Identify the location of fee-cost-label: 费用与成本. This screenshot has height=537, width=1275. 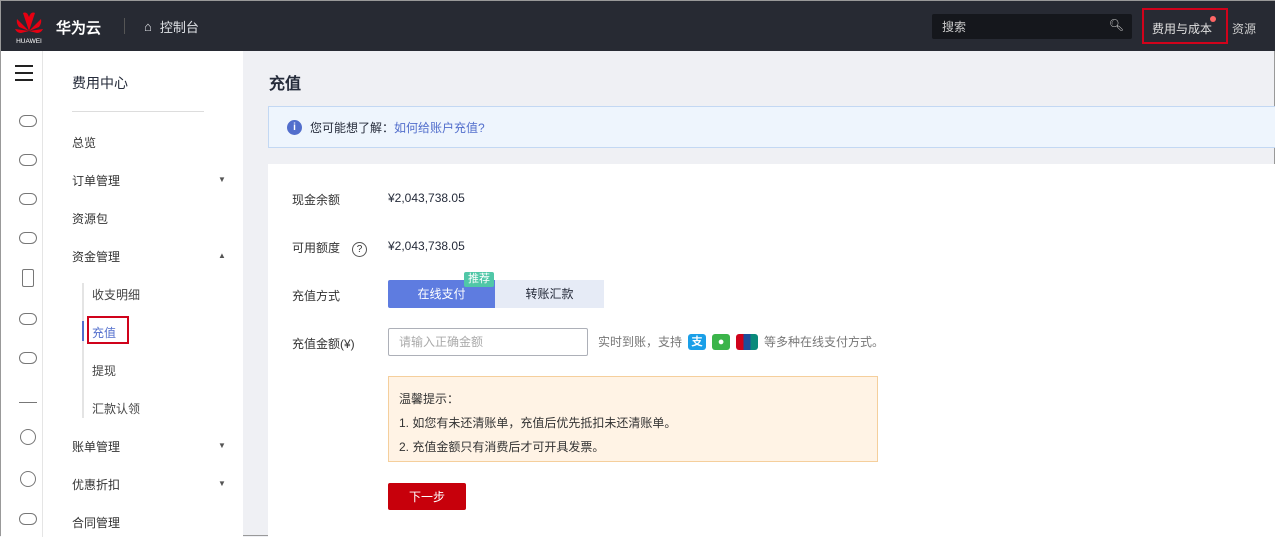
(1182, 29).